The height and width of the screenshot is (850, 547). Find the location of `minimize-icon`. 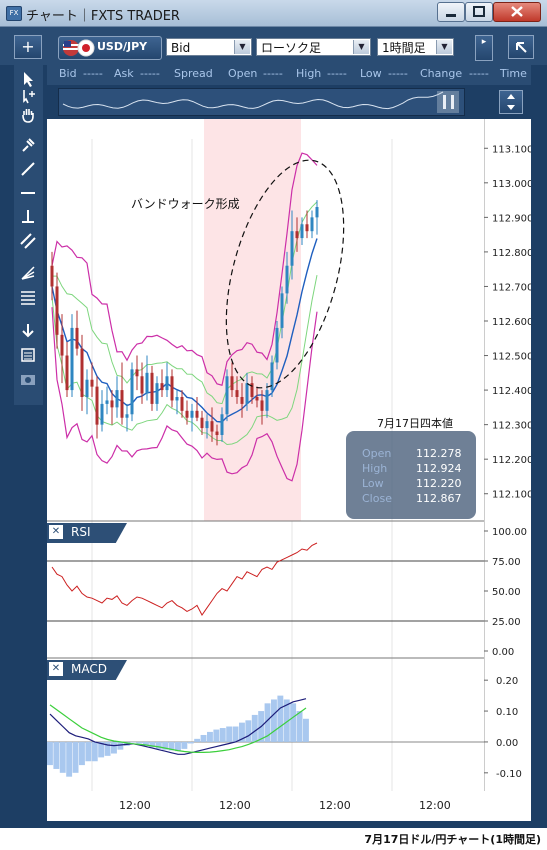

minimize-icon is located at coordinates (451, 15).